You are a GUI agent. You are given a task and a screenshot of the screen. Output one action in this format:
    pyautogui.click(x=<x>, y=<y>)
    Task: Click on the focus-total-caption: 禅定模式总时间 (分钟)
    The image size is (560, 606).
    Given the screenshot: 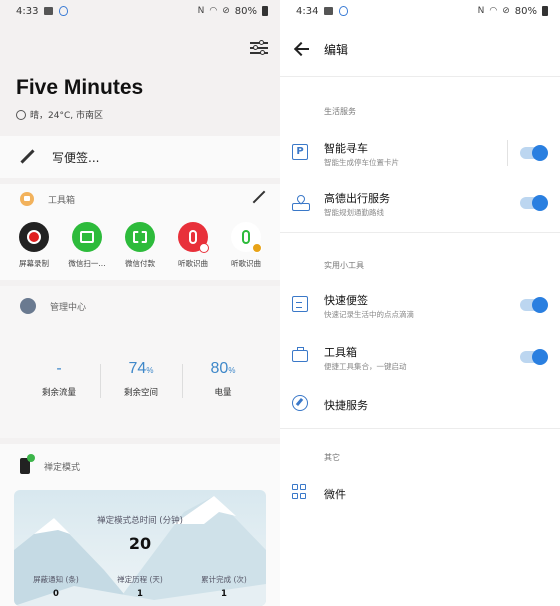 What is the action you would take?
    pyautogui.click(x=140, y=521)
    